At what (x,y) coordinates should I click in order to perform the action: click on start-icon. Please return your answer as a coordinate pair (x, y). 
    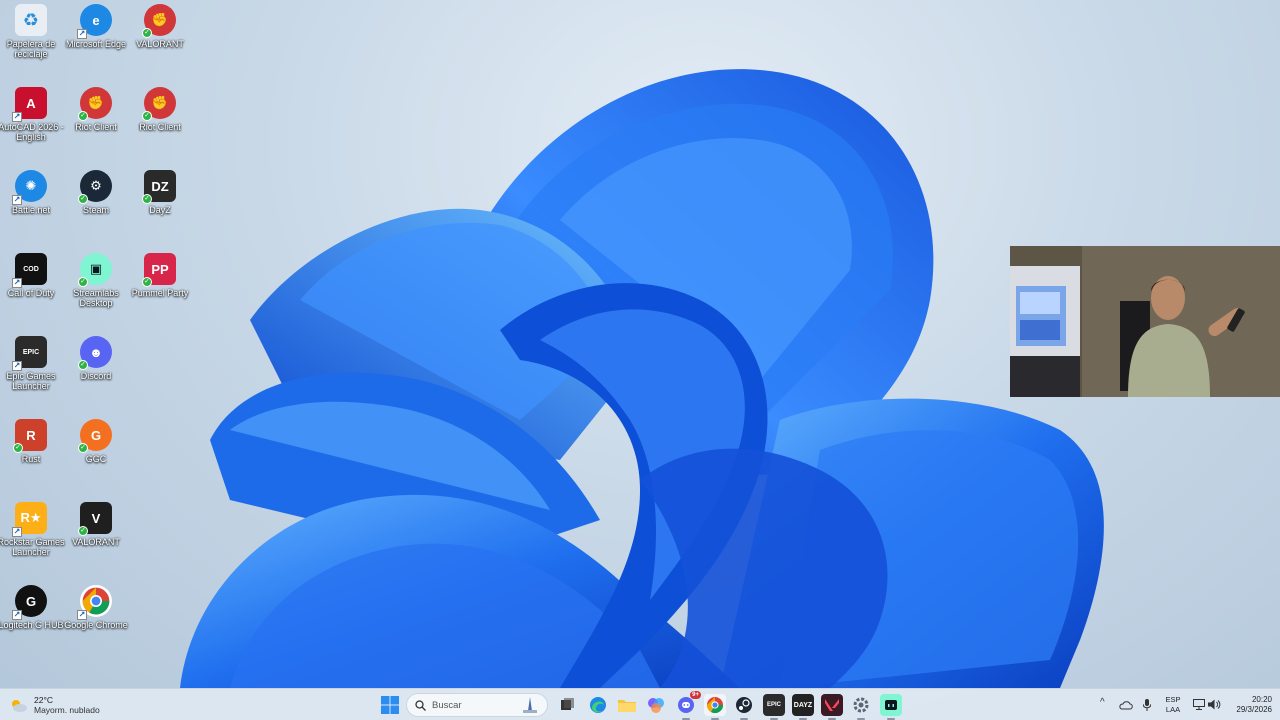
    Looking at the image, I should click on (390, 705).